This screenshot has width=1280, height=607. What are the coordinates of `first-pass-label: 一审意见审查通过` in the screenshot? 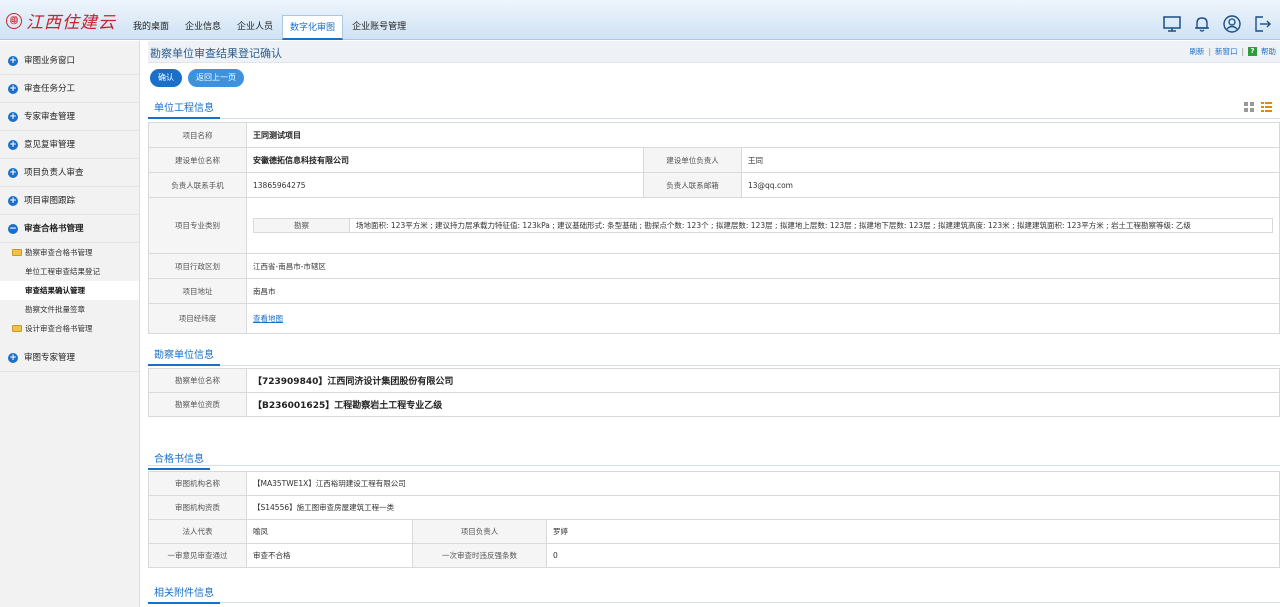 It's located at (197, 555).